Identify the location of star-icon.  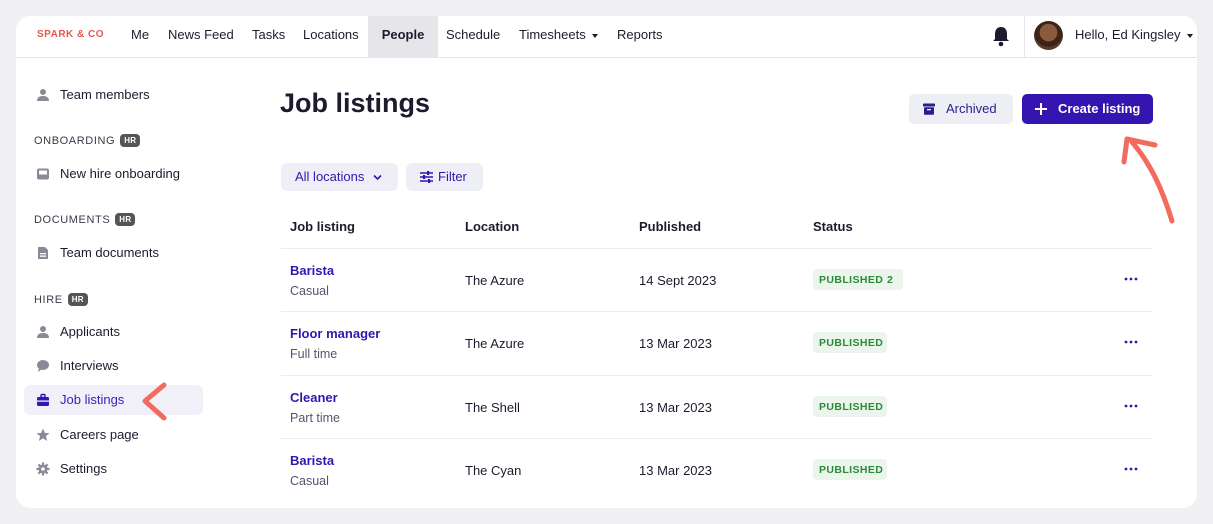
(43, 434).